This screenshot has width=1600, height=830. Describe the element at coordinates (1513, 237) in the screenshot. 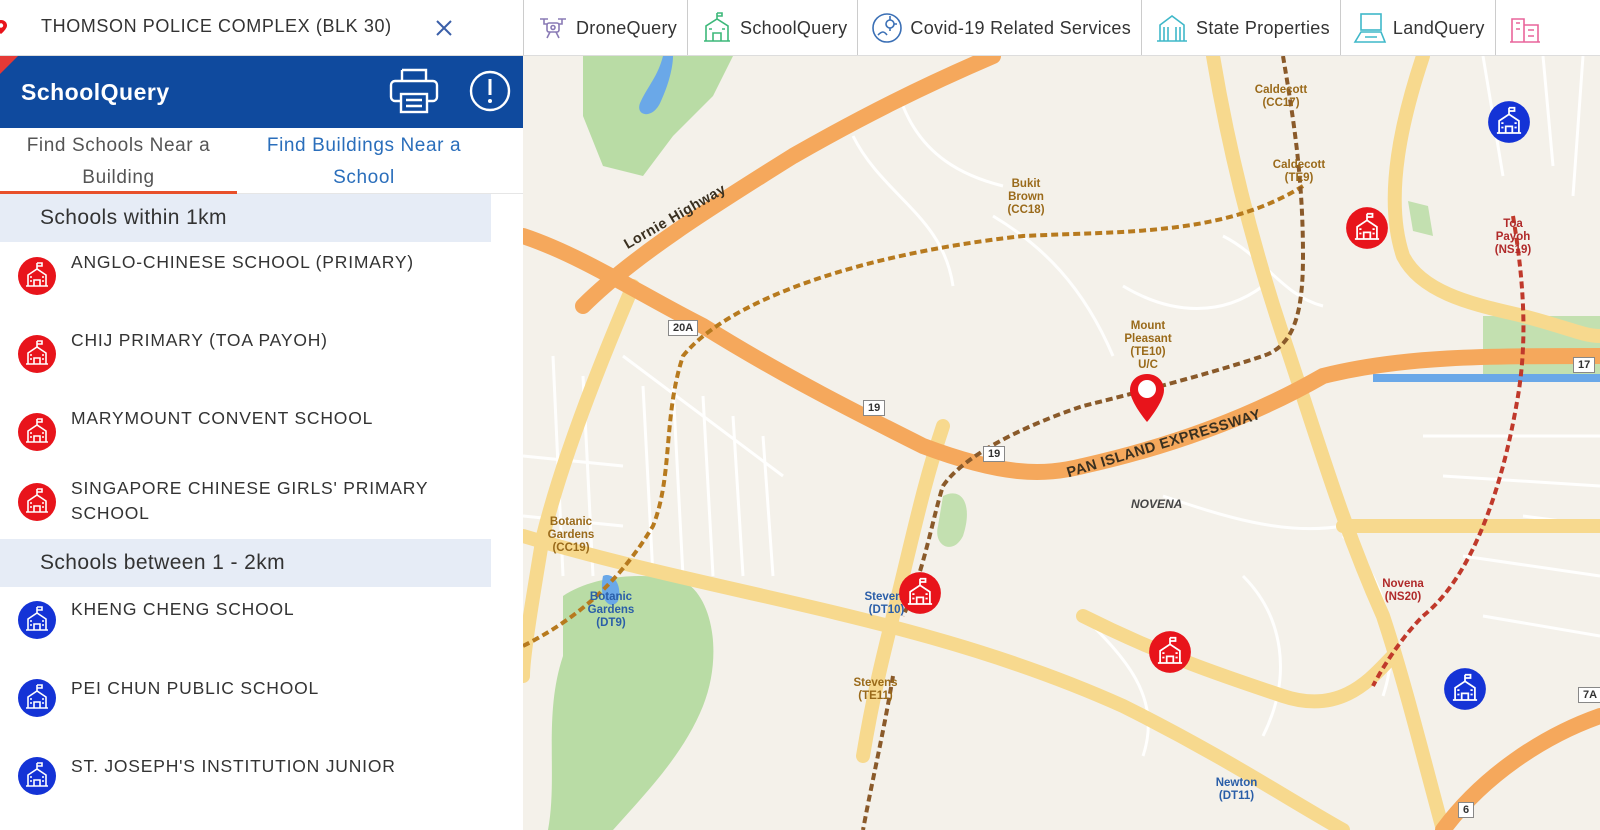

I see `station-label-toa-payoh: Toa Payoh (NS19)` at that location.